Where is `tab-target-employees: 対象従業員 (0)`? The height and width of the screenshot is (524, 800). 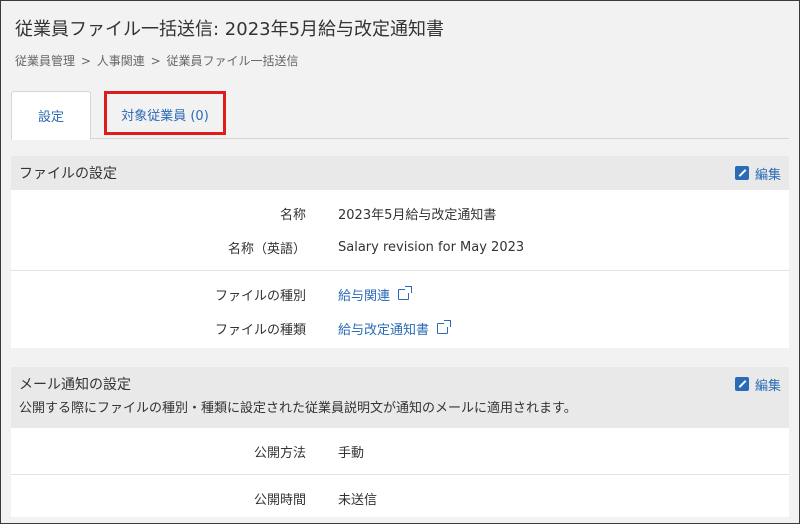
tab-target-employees: 対象従業員 (0) is located at coordinates (165, 114).